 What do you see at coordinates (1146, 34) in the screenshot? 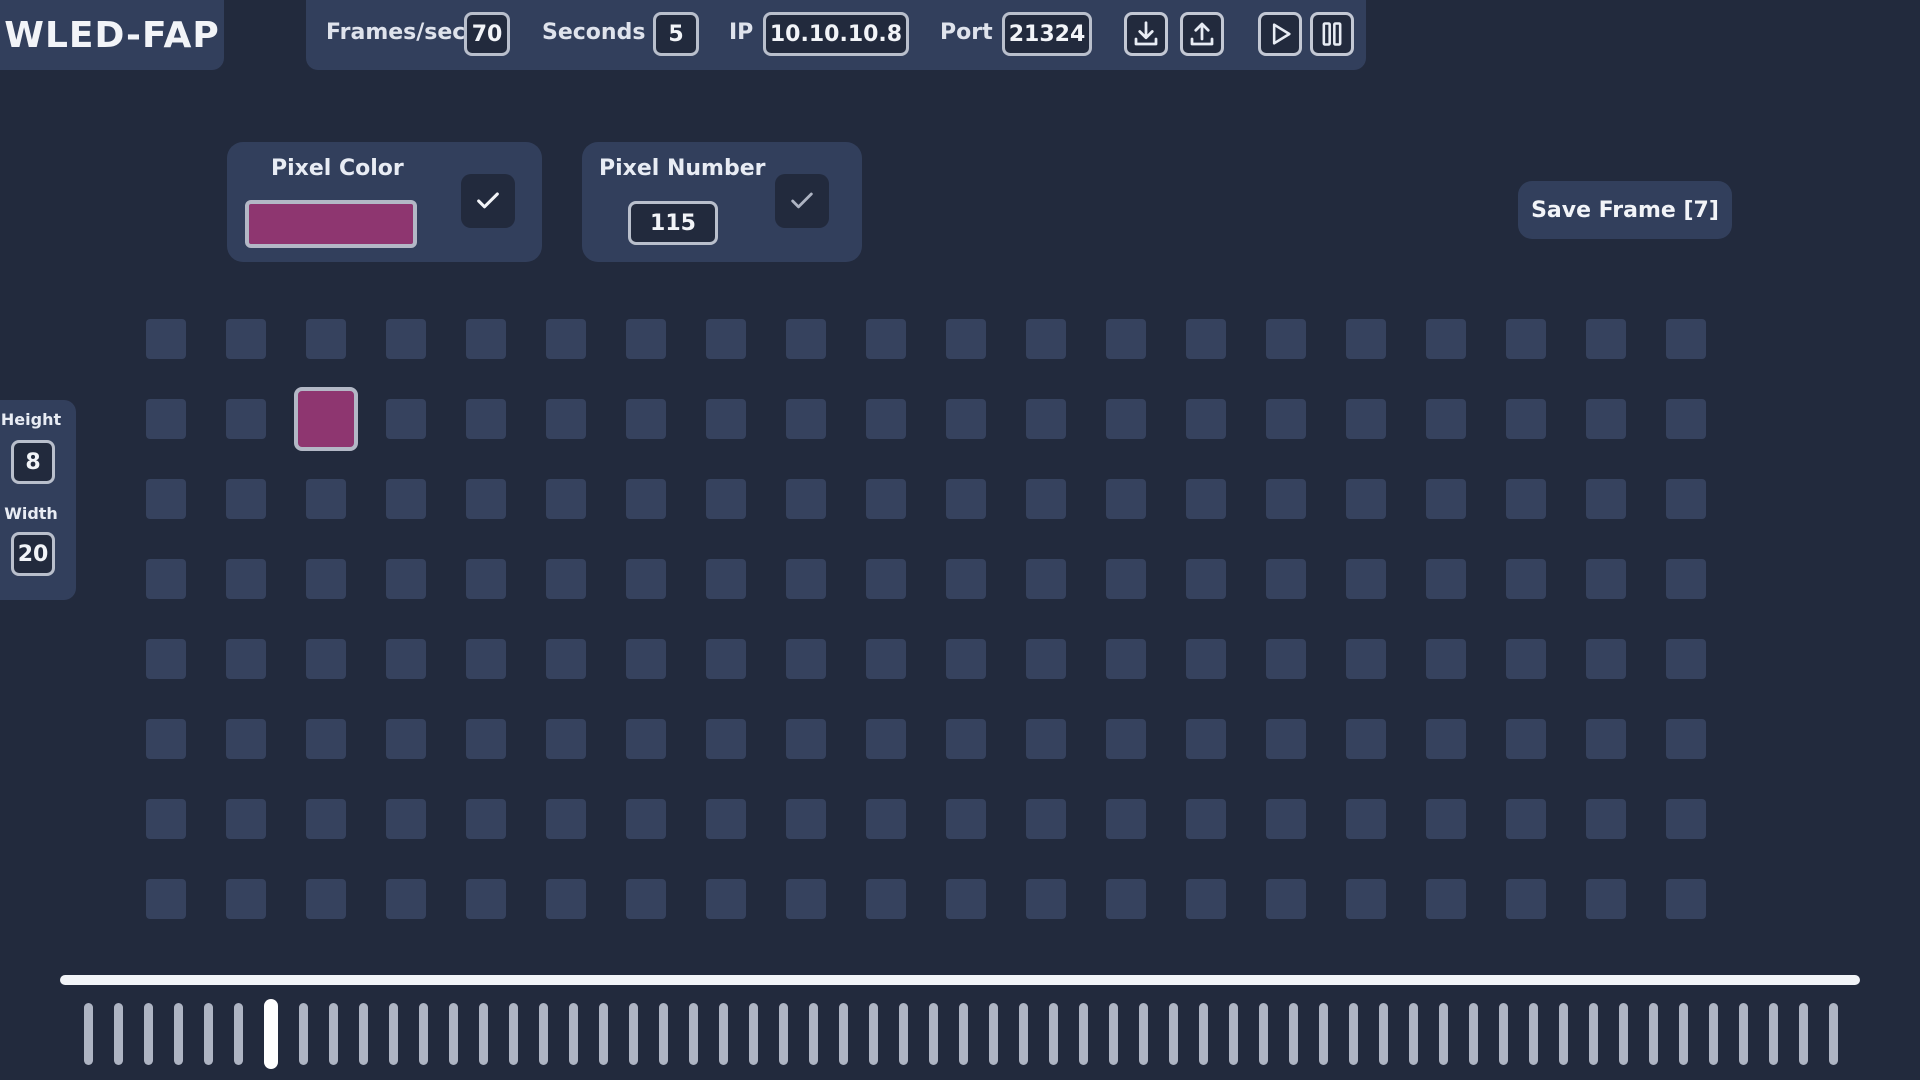
I see `download-button` at bounding box center [1146, 34].